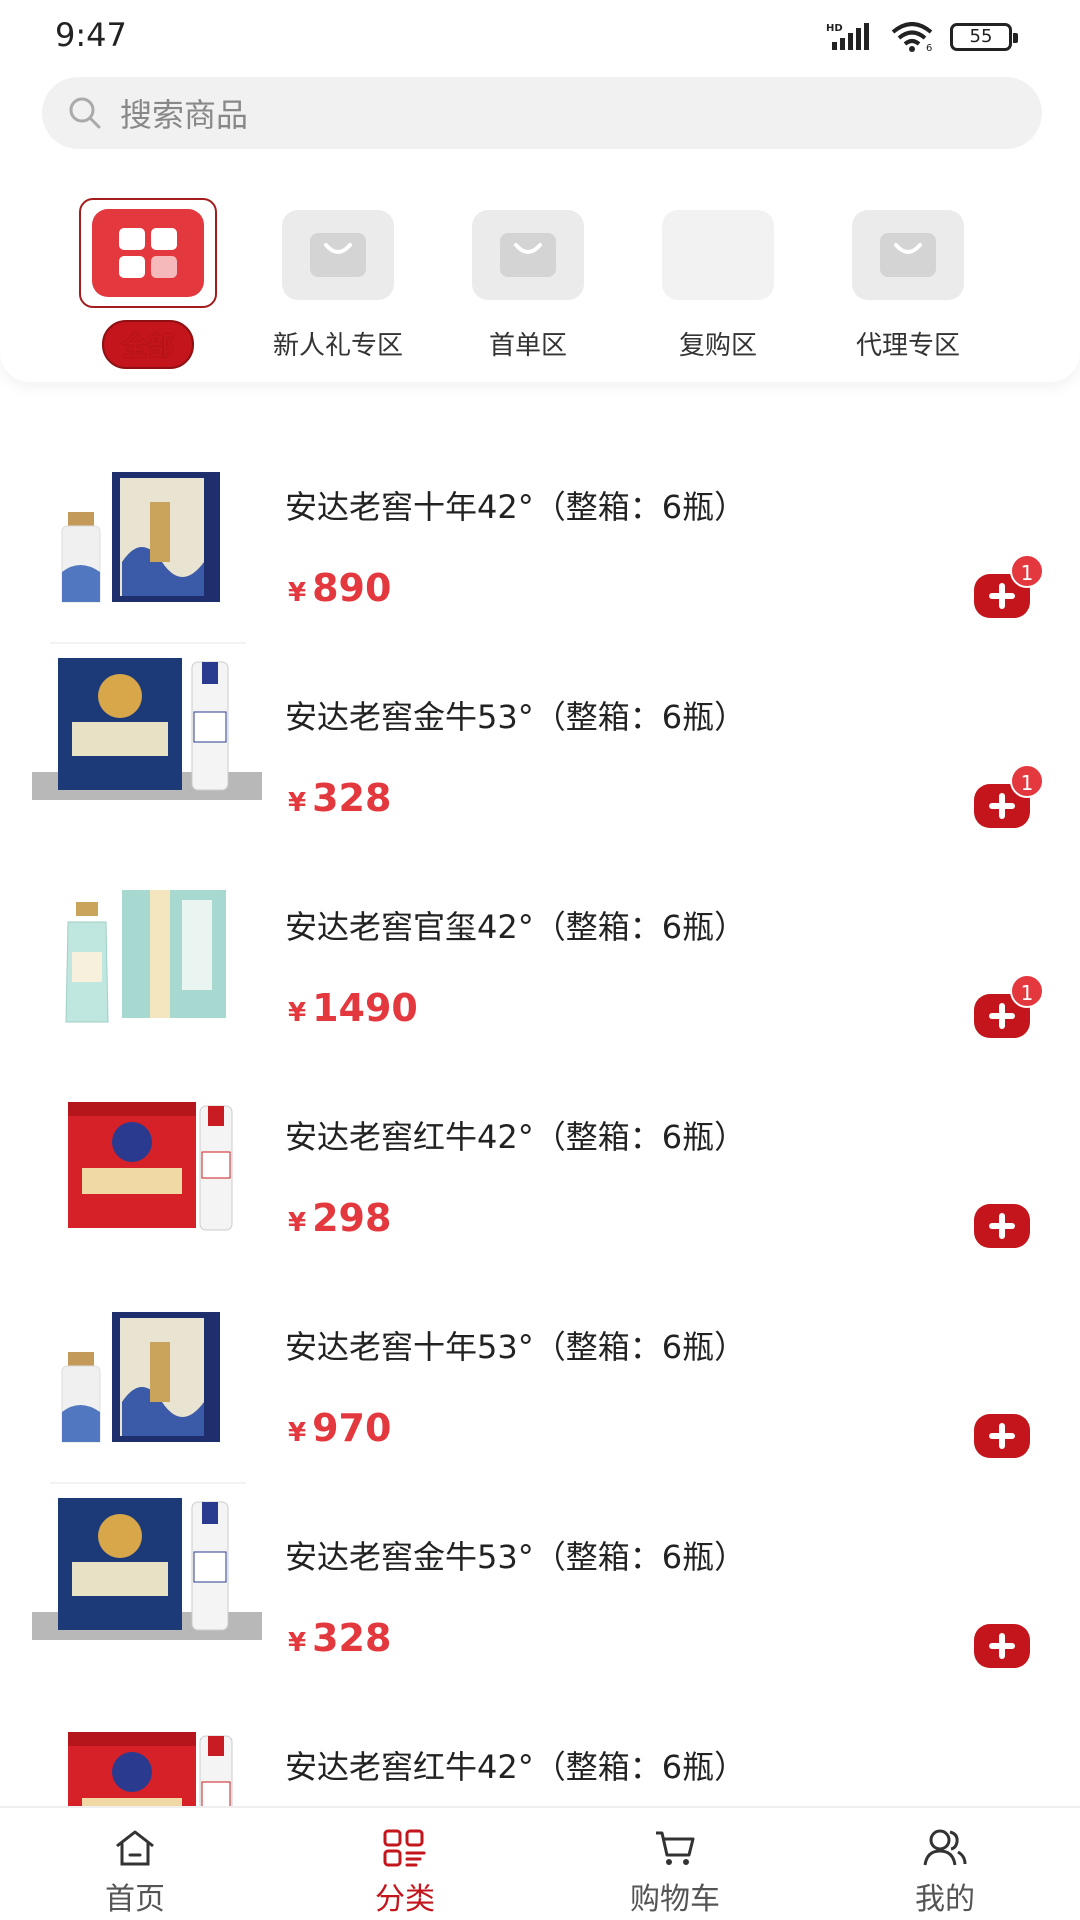 Image resolution: width=1080 pixels, height=1920 pixels. Describe the element at coordinates (540, 547) in the screenshot. I see `product-row: 安达老窖十年42°（整箱：6瓶） ¥890 1` at that location.